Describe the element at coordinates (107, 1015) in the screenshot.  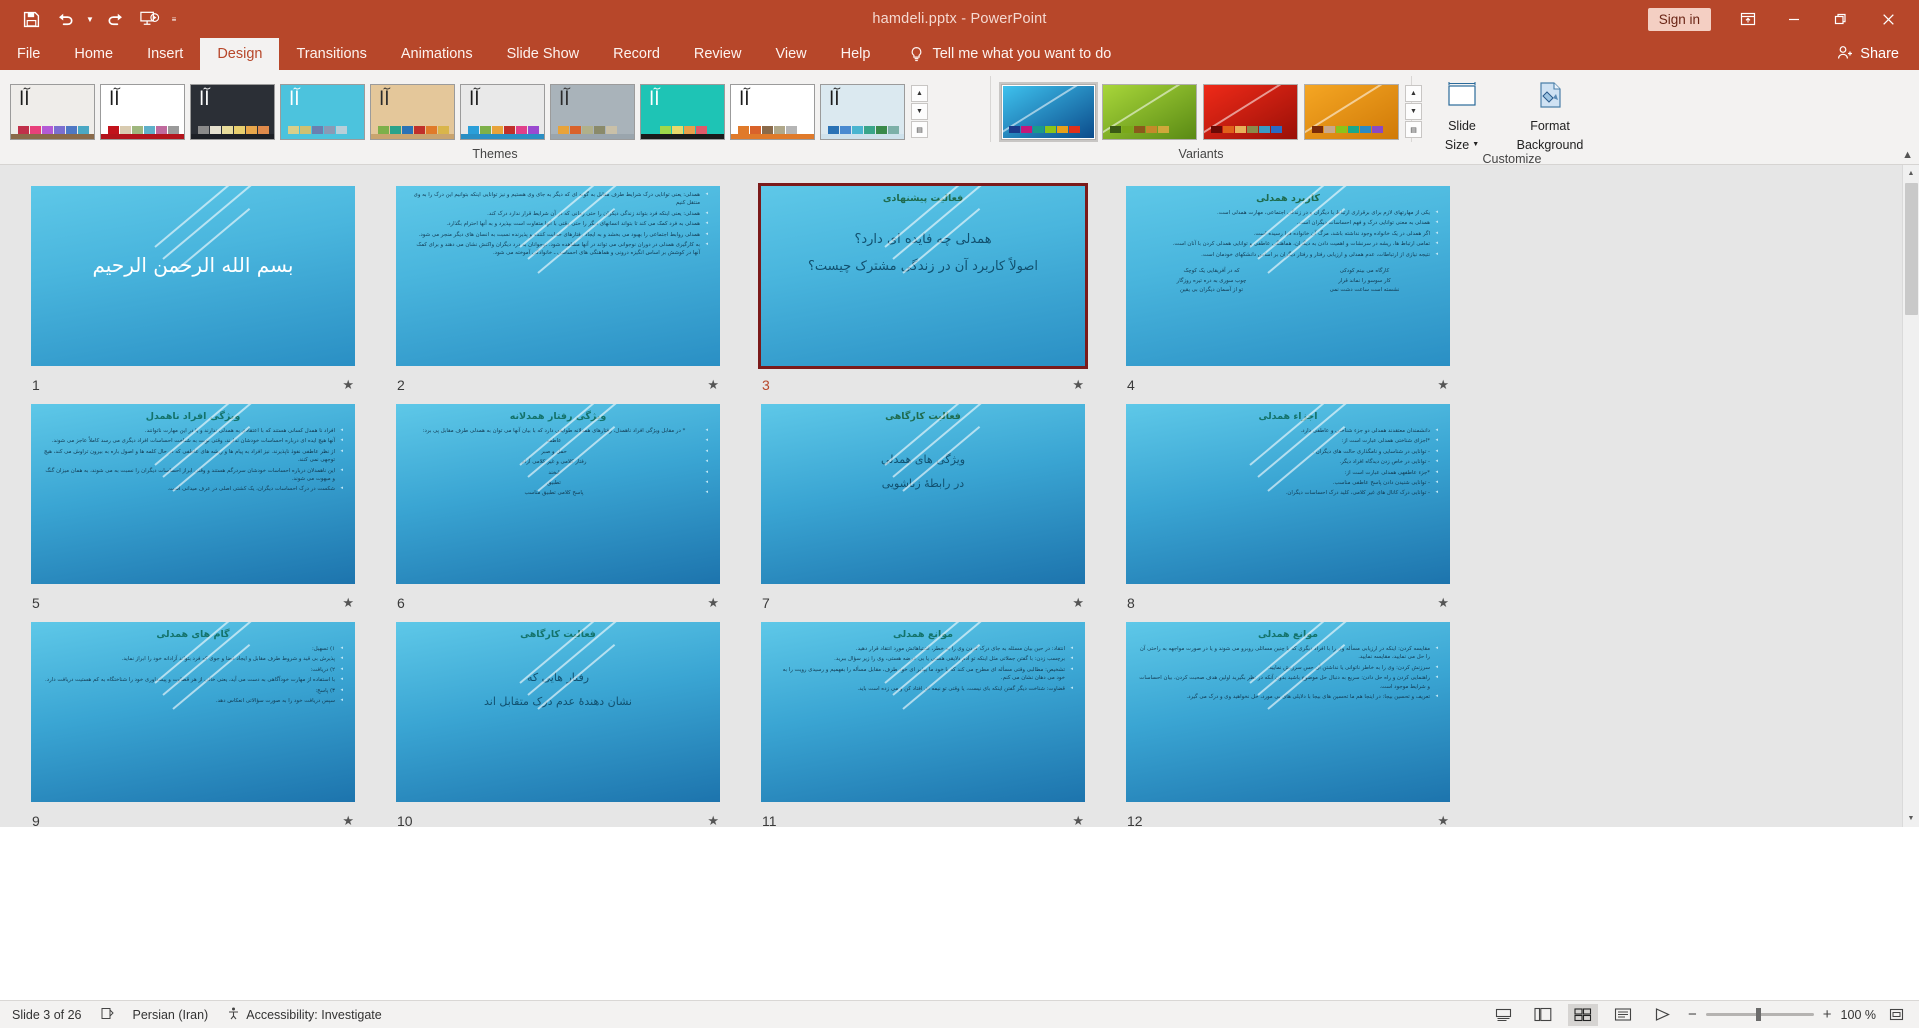
I see `spell-check-status` at that location.